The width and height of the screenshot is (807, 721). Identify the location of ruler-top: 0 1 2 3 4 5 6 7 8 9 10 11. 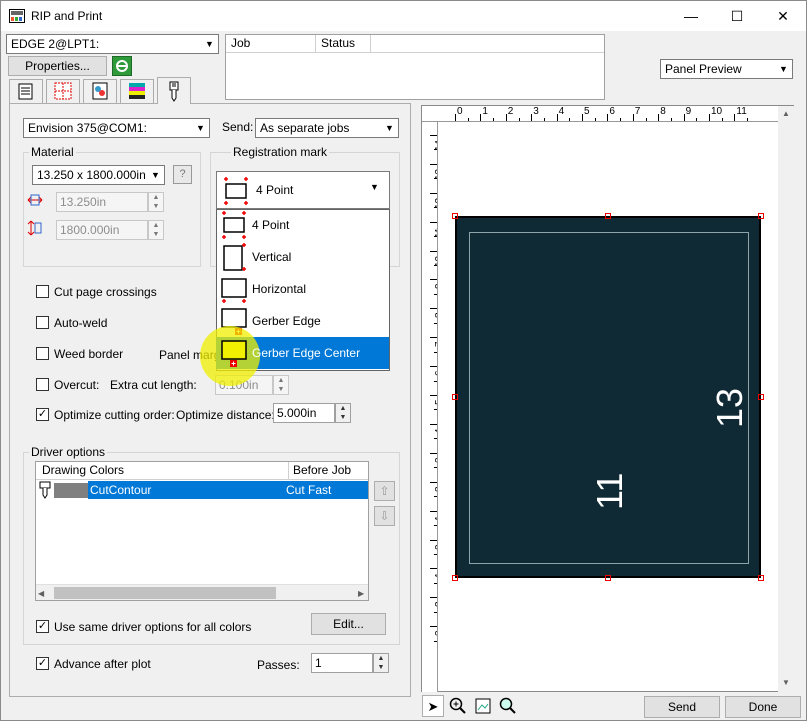
(600, 114).